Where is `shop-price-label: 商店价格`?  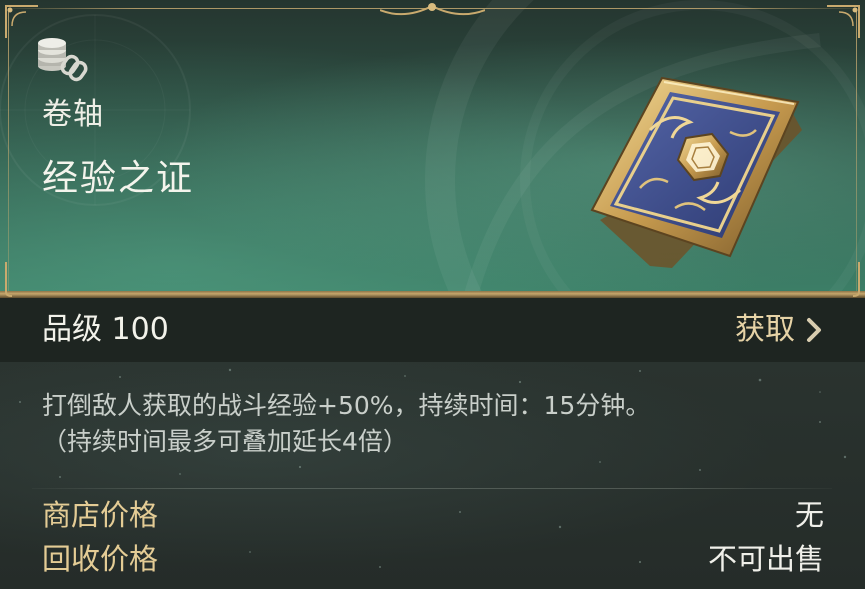 shop-price-label: 商店价格 is located at coordinates (100, 515).